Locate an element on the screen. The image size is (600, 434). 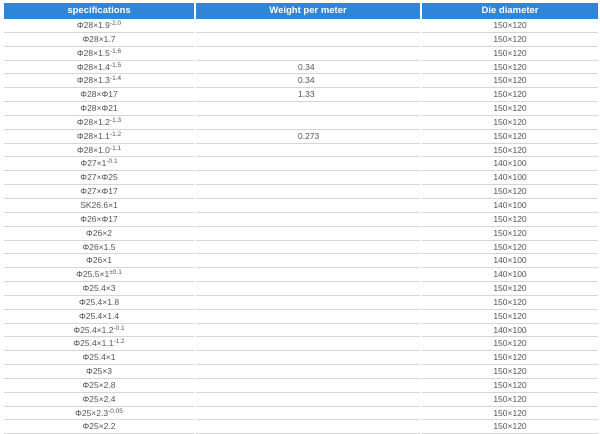
cell-specification: Φ28×1.7 is located at coordinates (99, 40).